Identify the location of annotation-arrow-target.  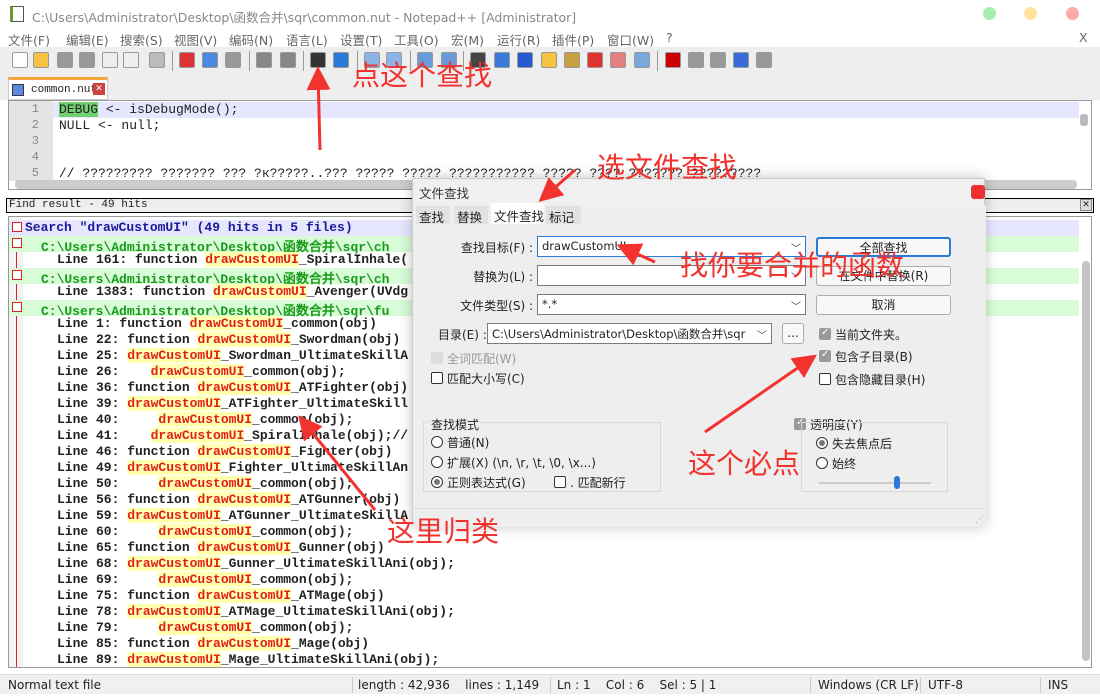
(636, 254).